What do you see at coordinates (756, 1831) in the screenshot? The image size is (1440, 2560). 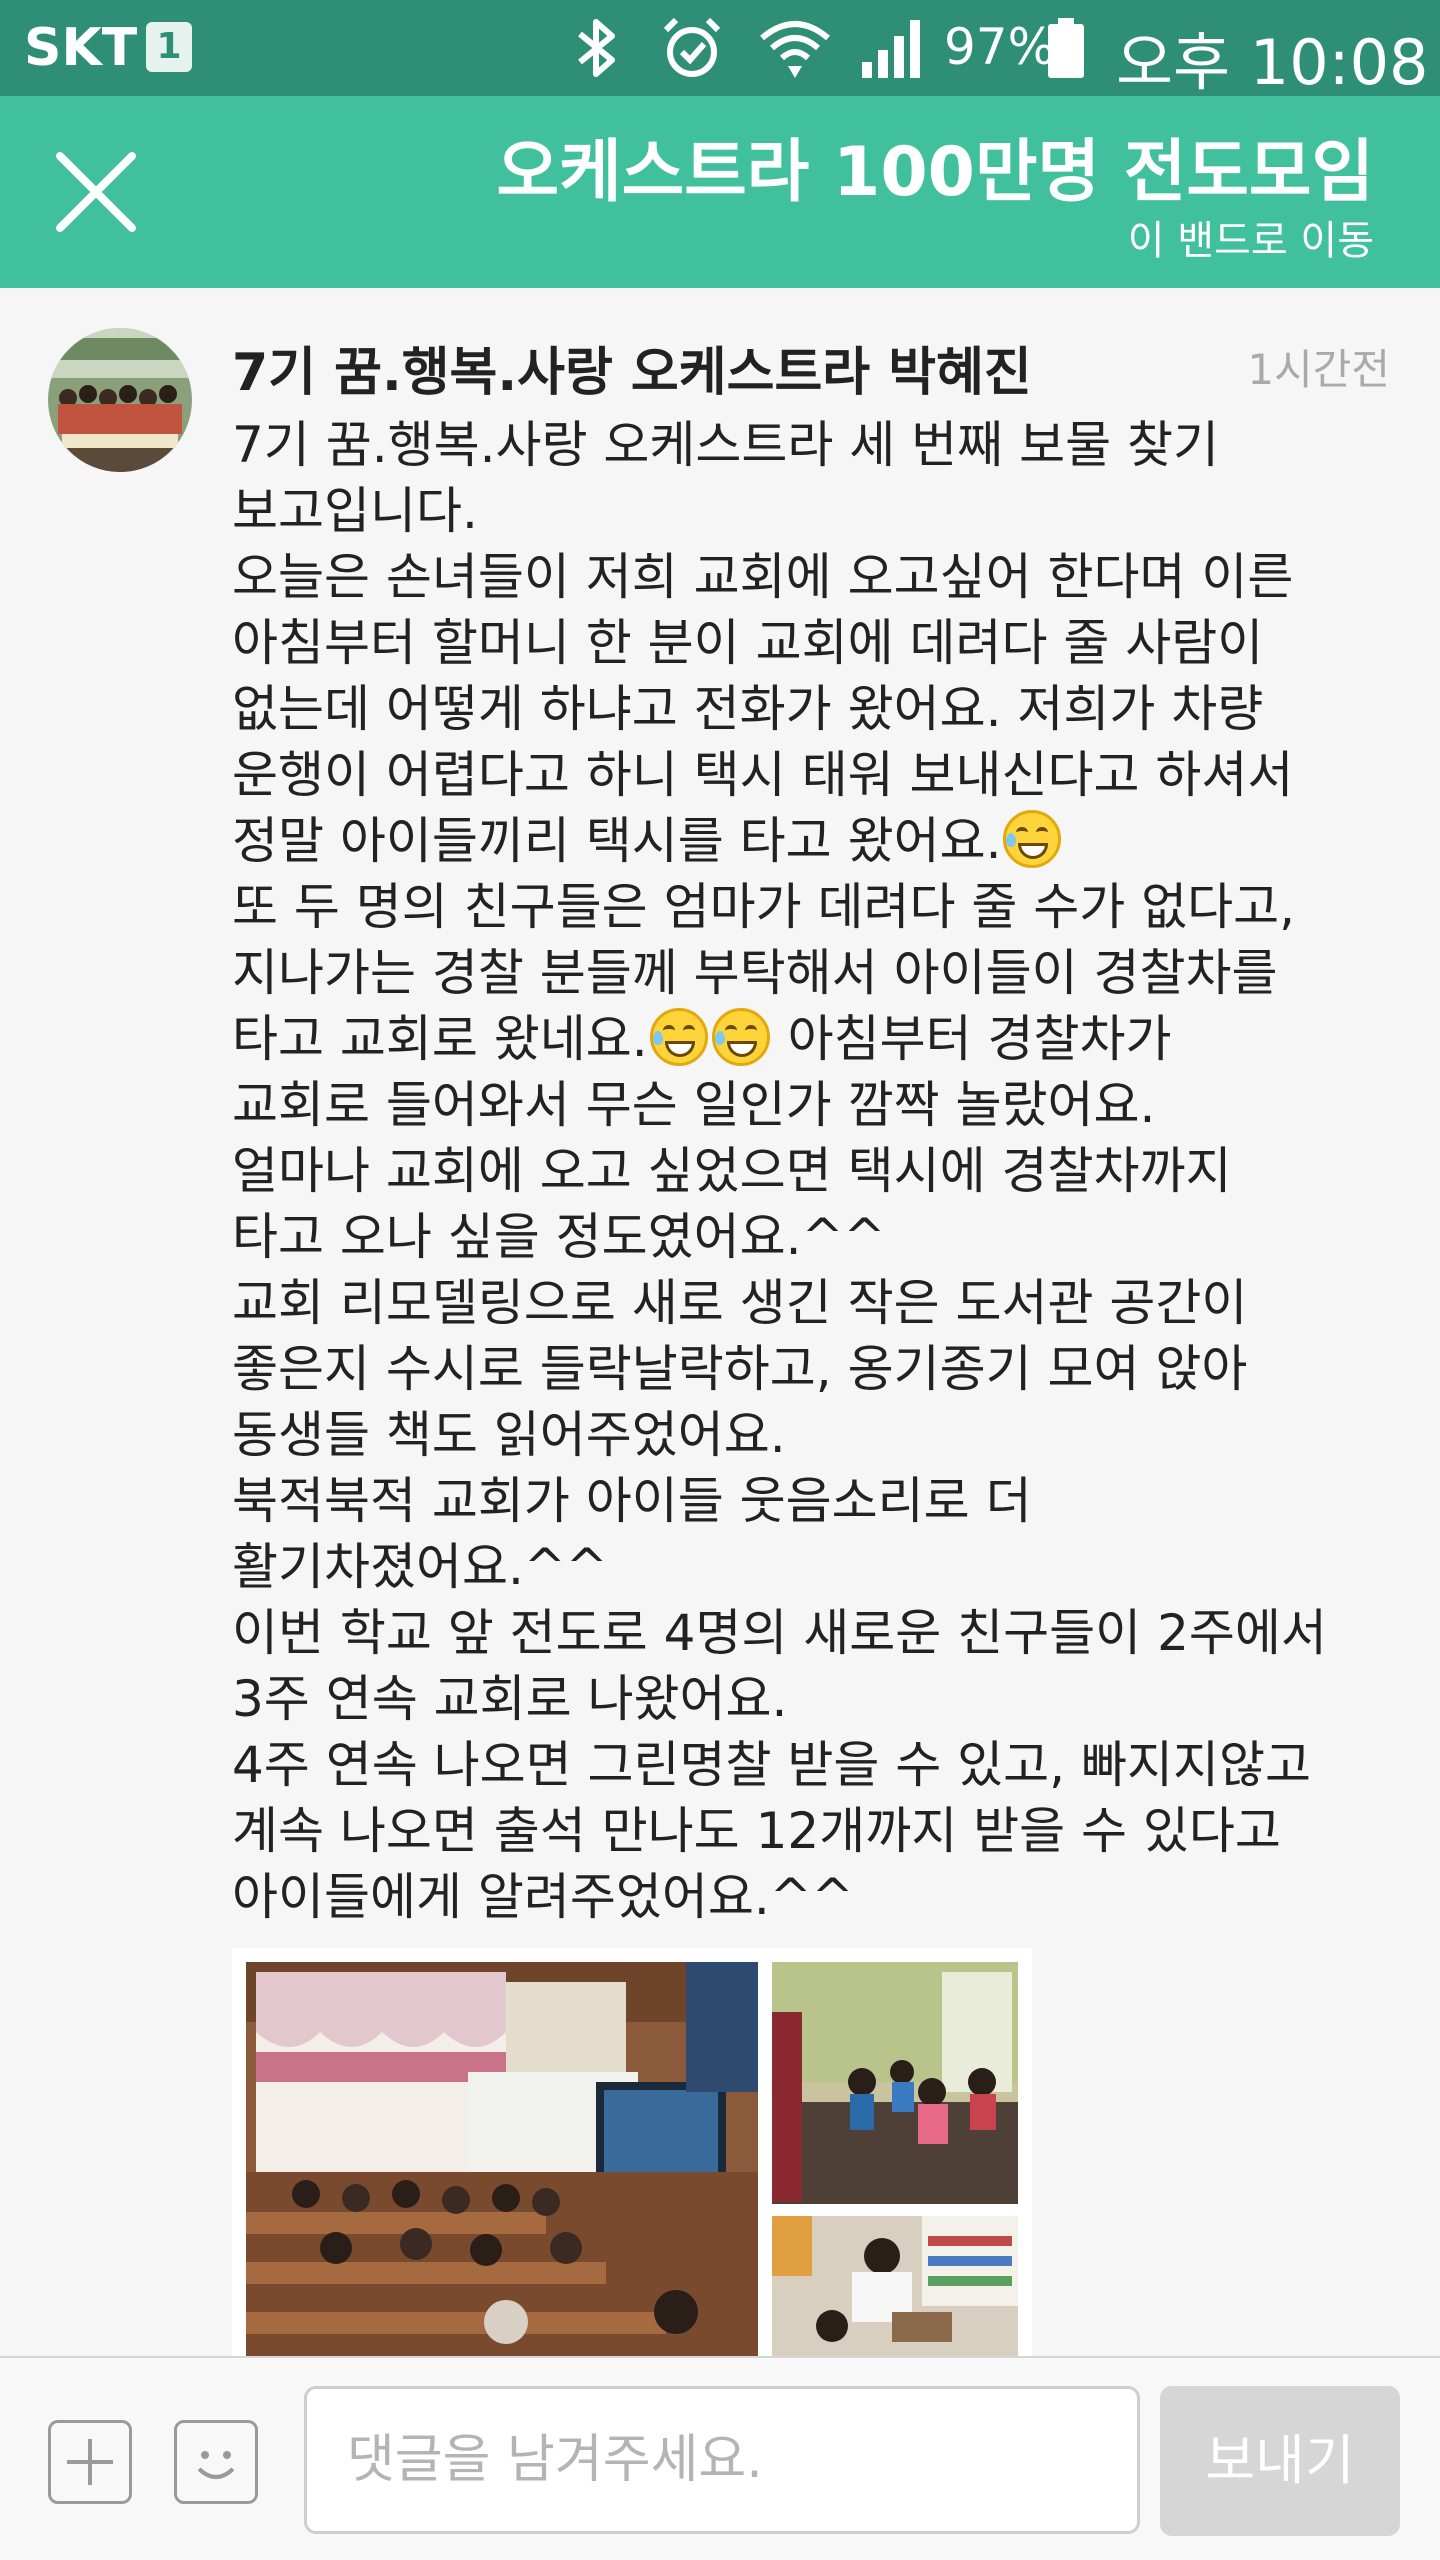 I see `post-line: 계속 나오면 출석 만나도 12개까지 받을 수 있다고` at bounding box center [756, 1831].